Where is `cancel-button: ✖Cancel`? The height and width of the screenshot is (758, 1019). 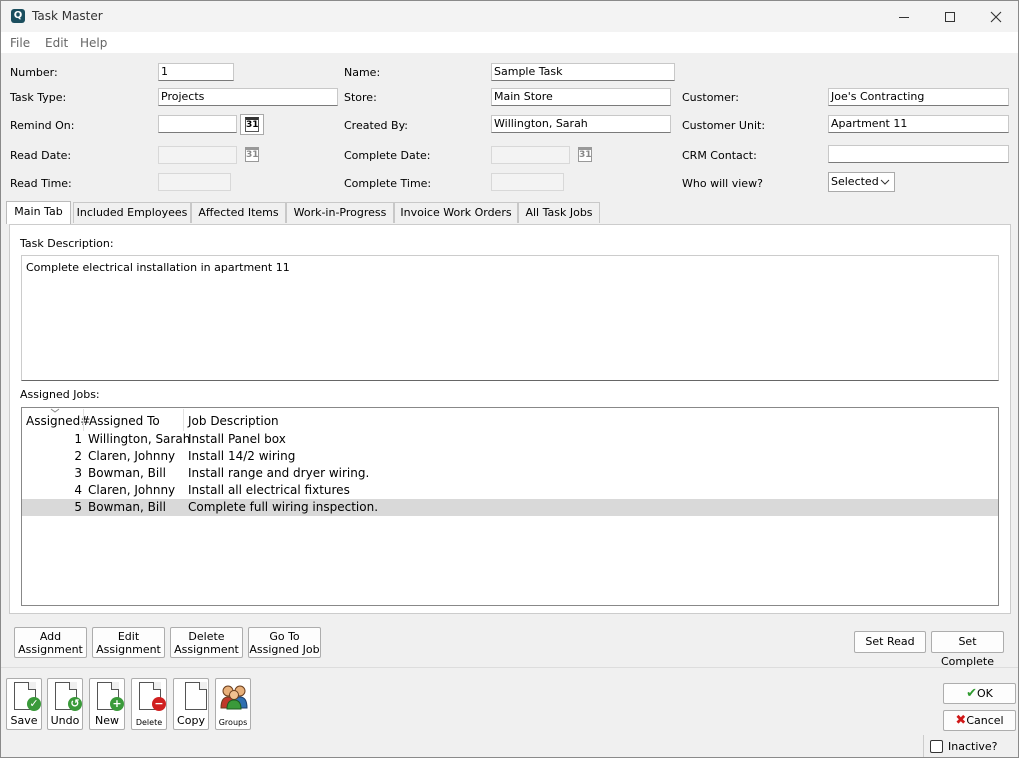 cancel-button: ✖Cancel is located at coordinates (979, 720).